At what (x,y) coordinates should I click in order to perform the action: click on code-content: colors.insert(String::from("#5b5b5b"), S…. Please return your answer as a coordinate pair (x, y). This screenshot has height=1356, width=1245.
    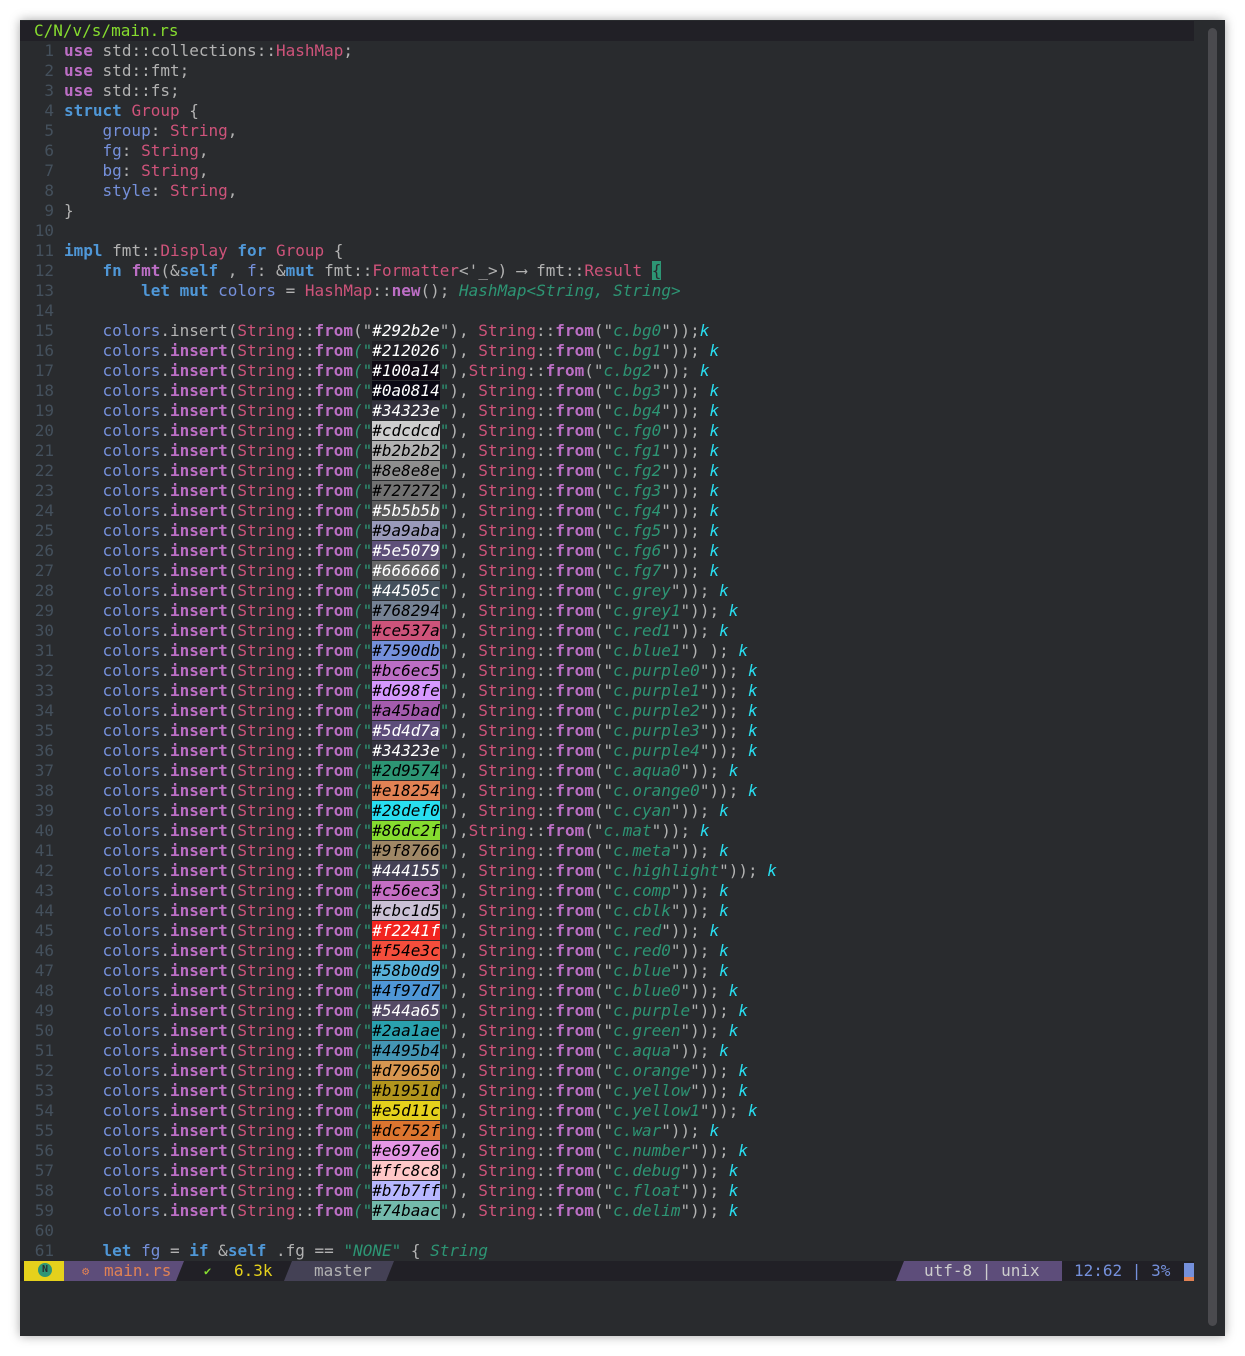
    Looking at the image, I should click on (391, 511).